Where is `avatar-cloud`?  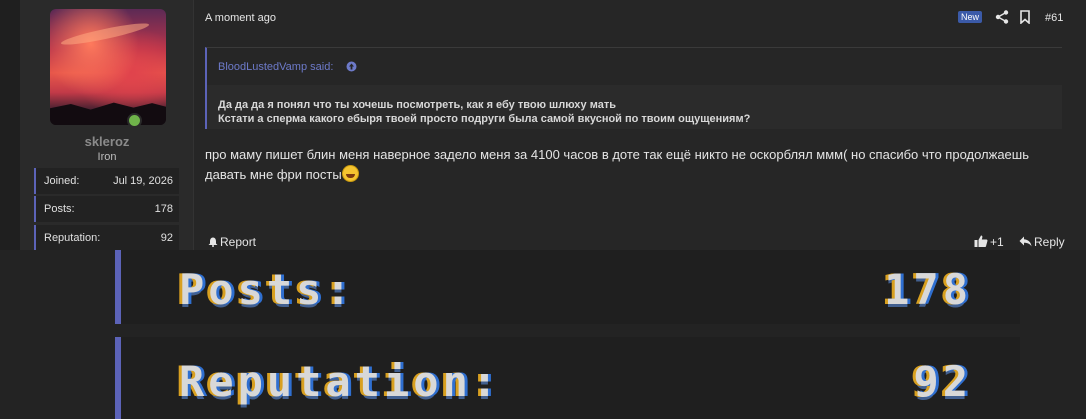
avatar-cloud is located at coordinates (105, 34).